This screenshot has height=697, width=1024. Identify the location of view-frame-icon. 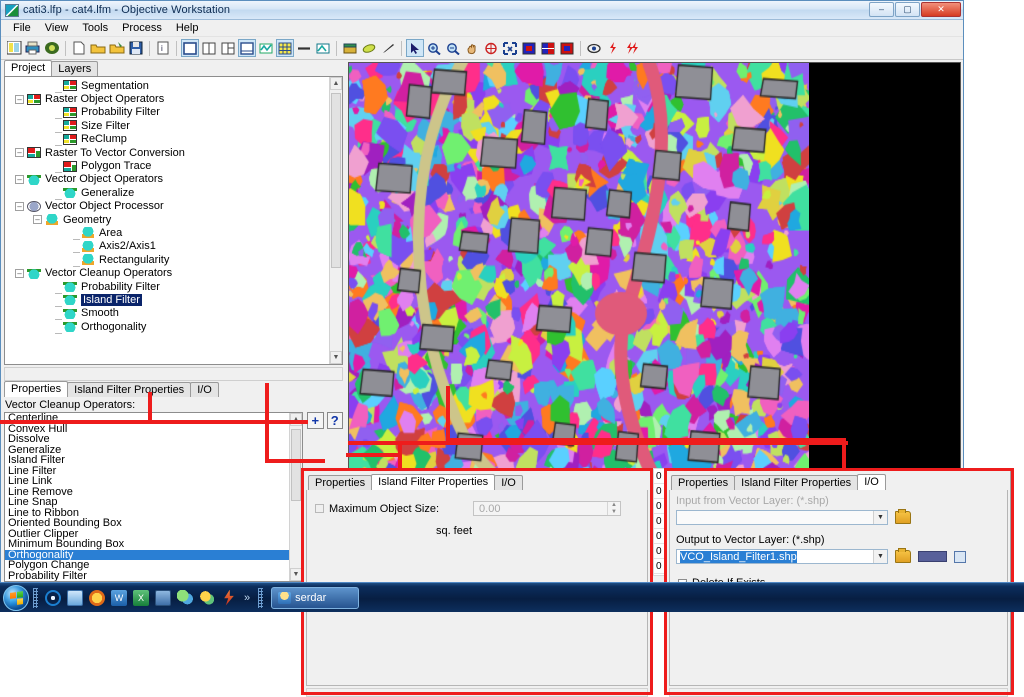
(247, 48).